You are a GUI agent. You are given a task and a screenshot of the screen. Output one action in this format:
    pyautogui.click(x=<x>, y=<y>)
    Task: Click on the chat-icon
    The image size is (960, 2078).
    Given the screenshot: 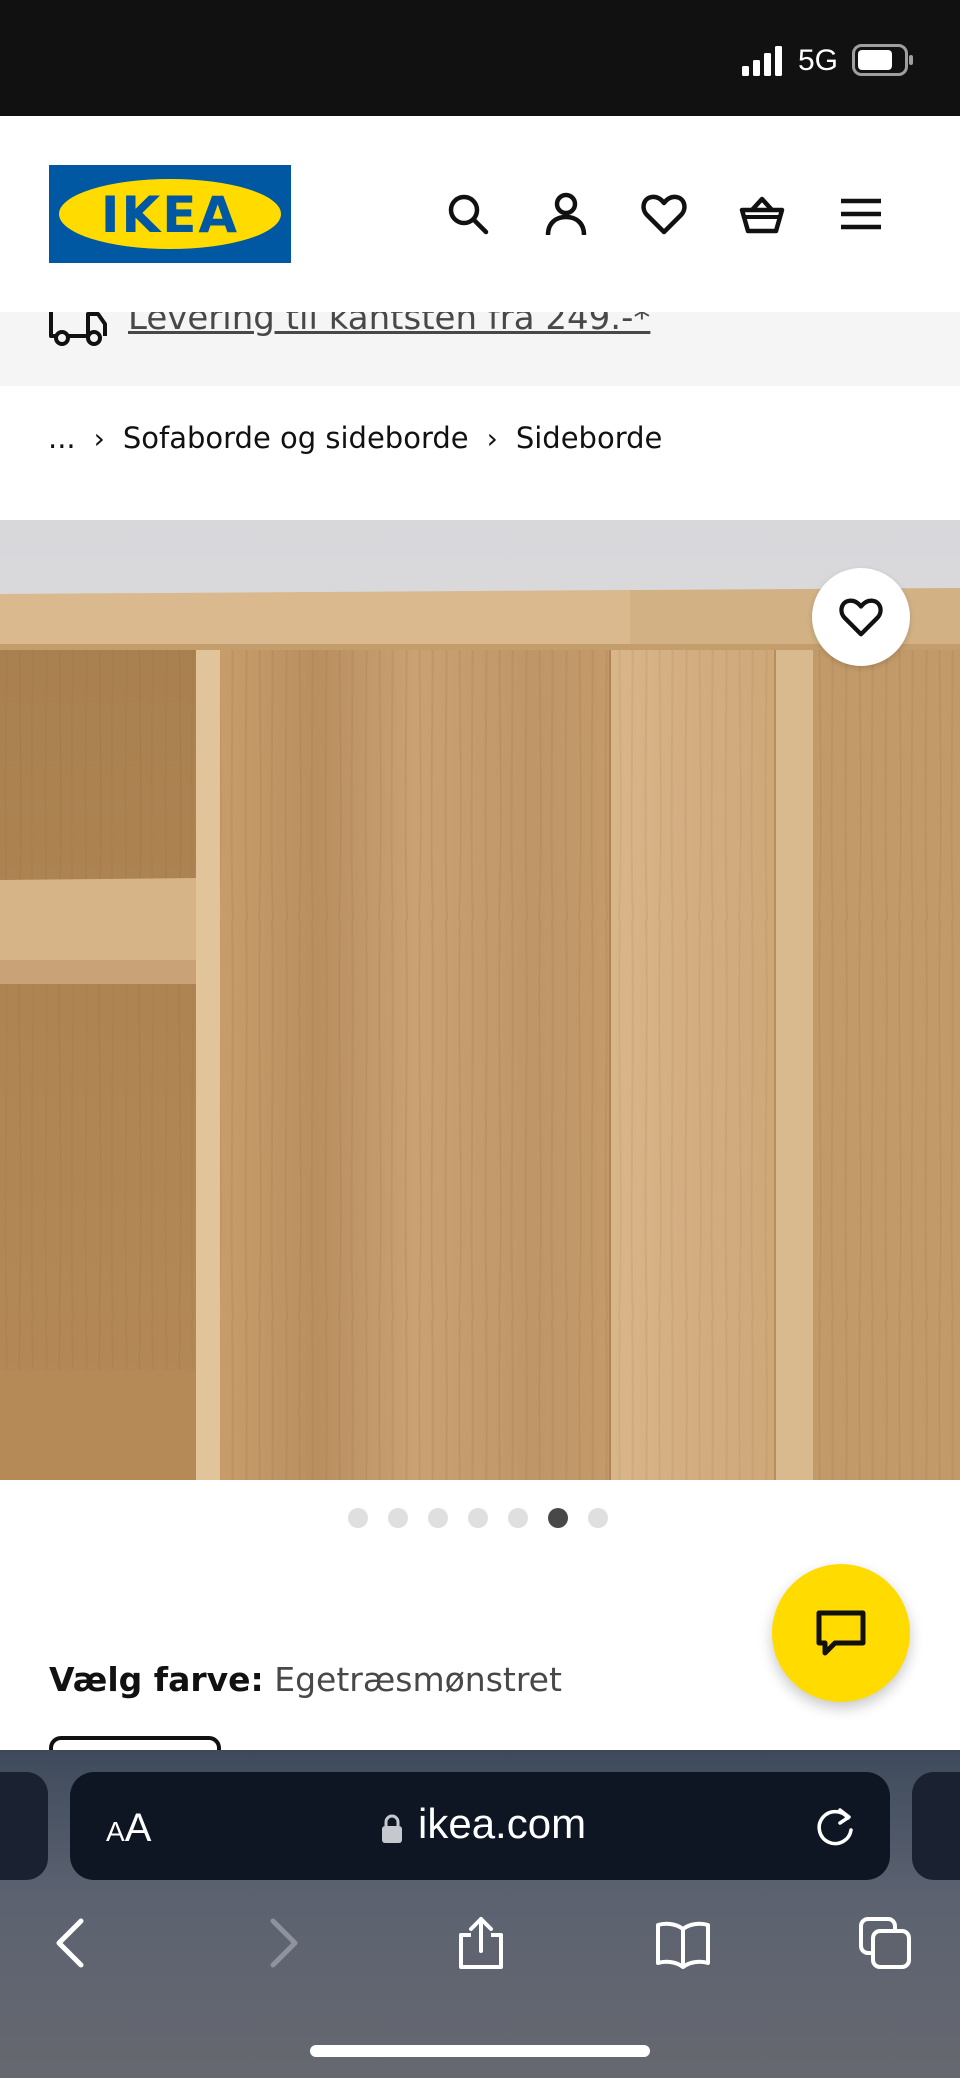 What is the action you would take?
    pyautogui.click(x=841, y=1633)
    